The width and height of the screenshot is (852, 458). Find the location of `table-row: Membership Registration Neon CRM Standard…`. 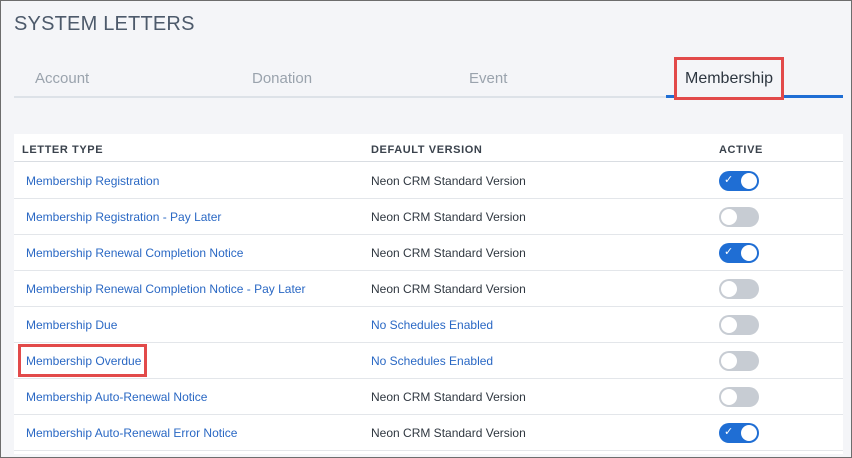

table-row: Membership Registration Neon CRM Standard… is located at coordinates (428, 181).